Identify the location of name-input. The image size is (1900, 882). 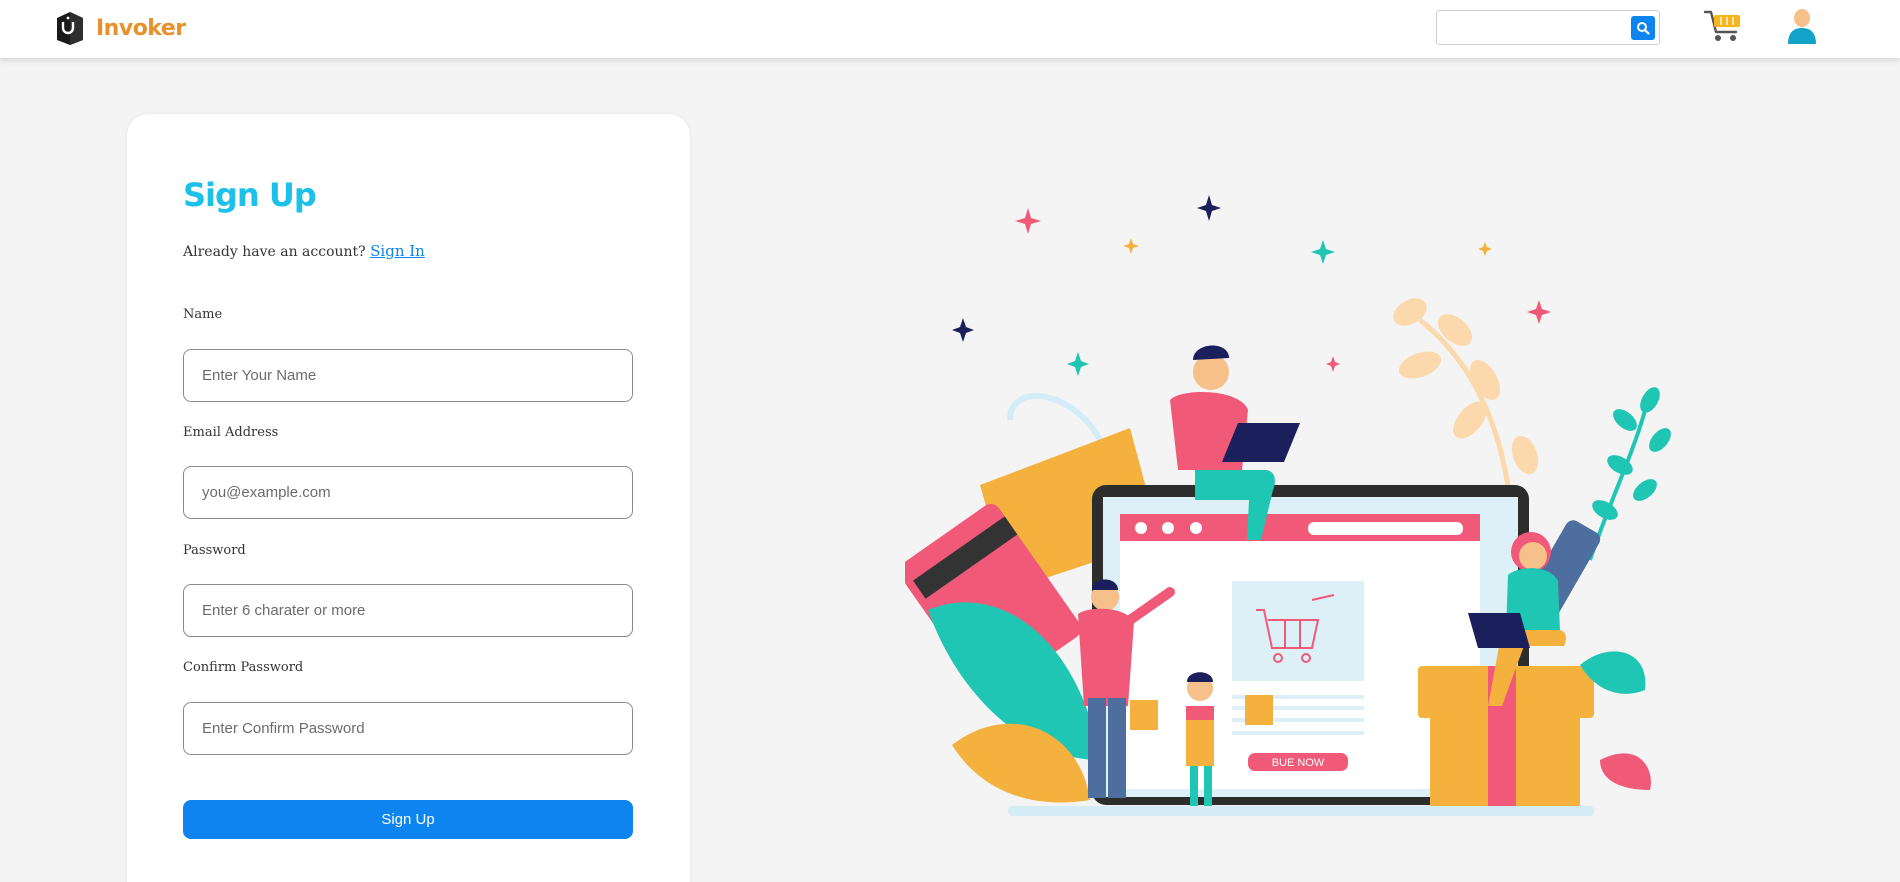
(408, 375).